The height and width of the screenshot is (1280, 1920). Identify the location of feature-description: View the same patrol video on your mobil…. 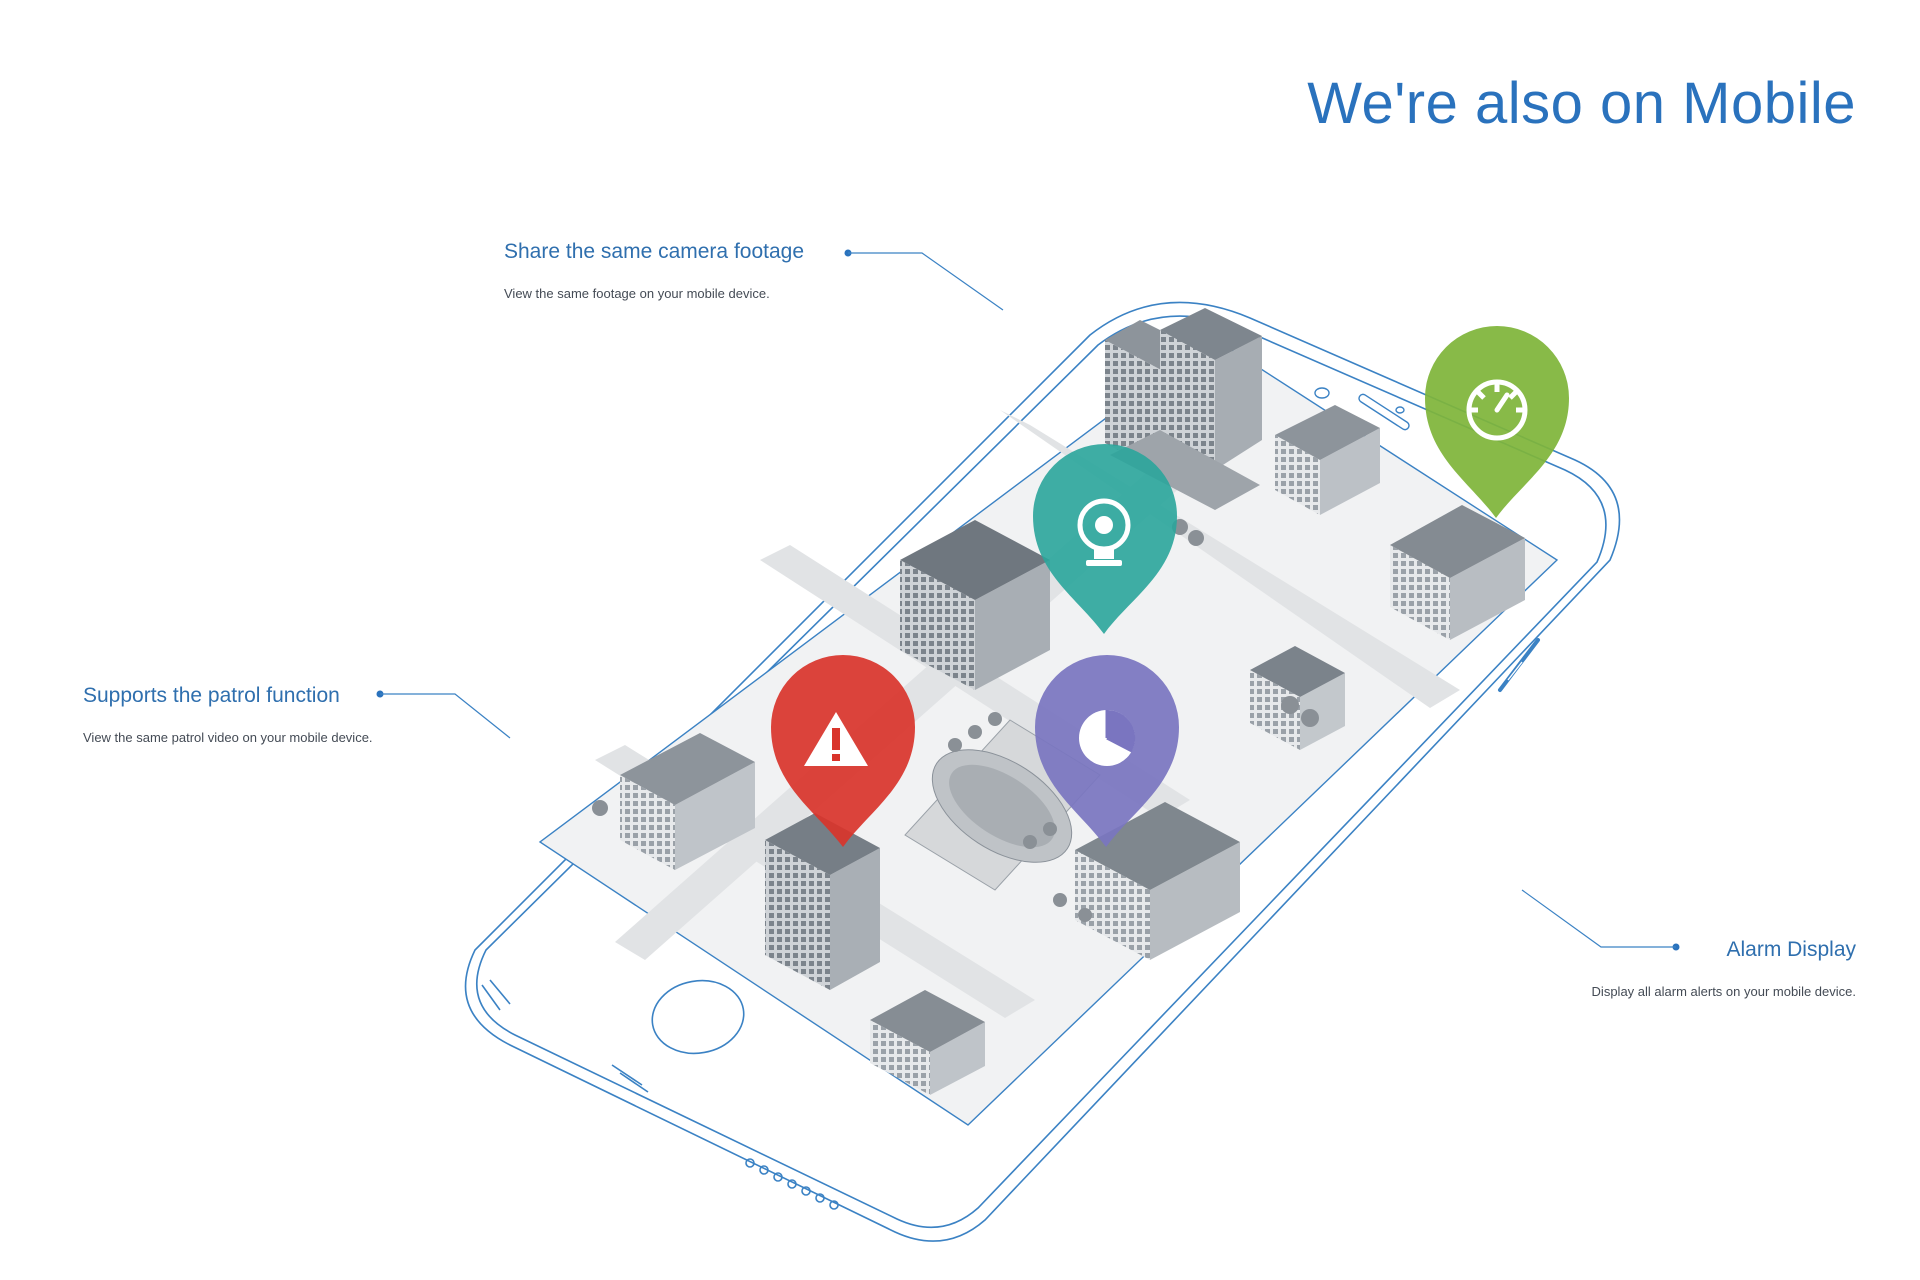
(228, 737).